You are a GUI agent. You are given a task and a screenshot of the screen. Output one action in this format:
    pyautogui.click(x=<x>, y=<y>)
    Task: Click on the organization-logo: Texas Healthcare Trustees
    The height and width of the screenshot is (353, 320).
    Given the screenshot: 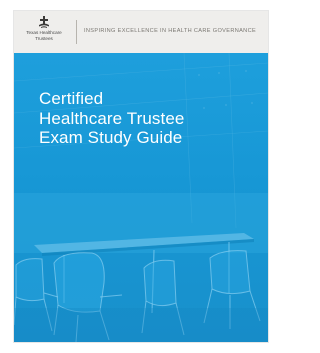 What is the action you would take?
    pyautogui.click(x=44, y=33)
    